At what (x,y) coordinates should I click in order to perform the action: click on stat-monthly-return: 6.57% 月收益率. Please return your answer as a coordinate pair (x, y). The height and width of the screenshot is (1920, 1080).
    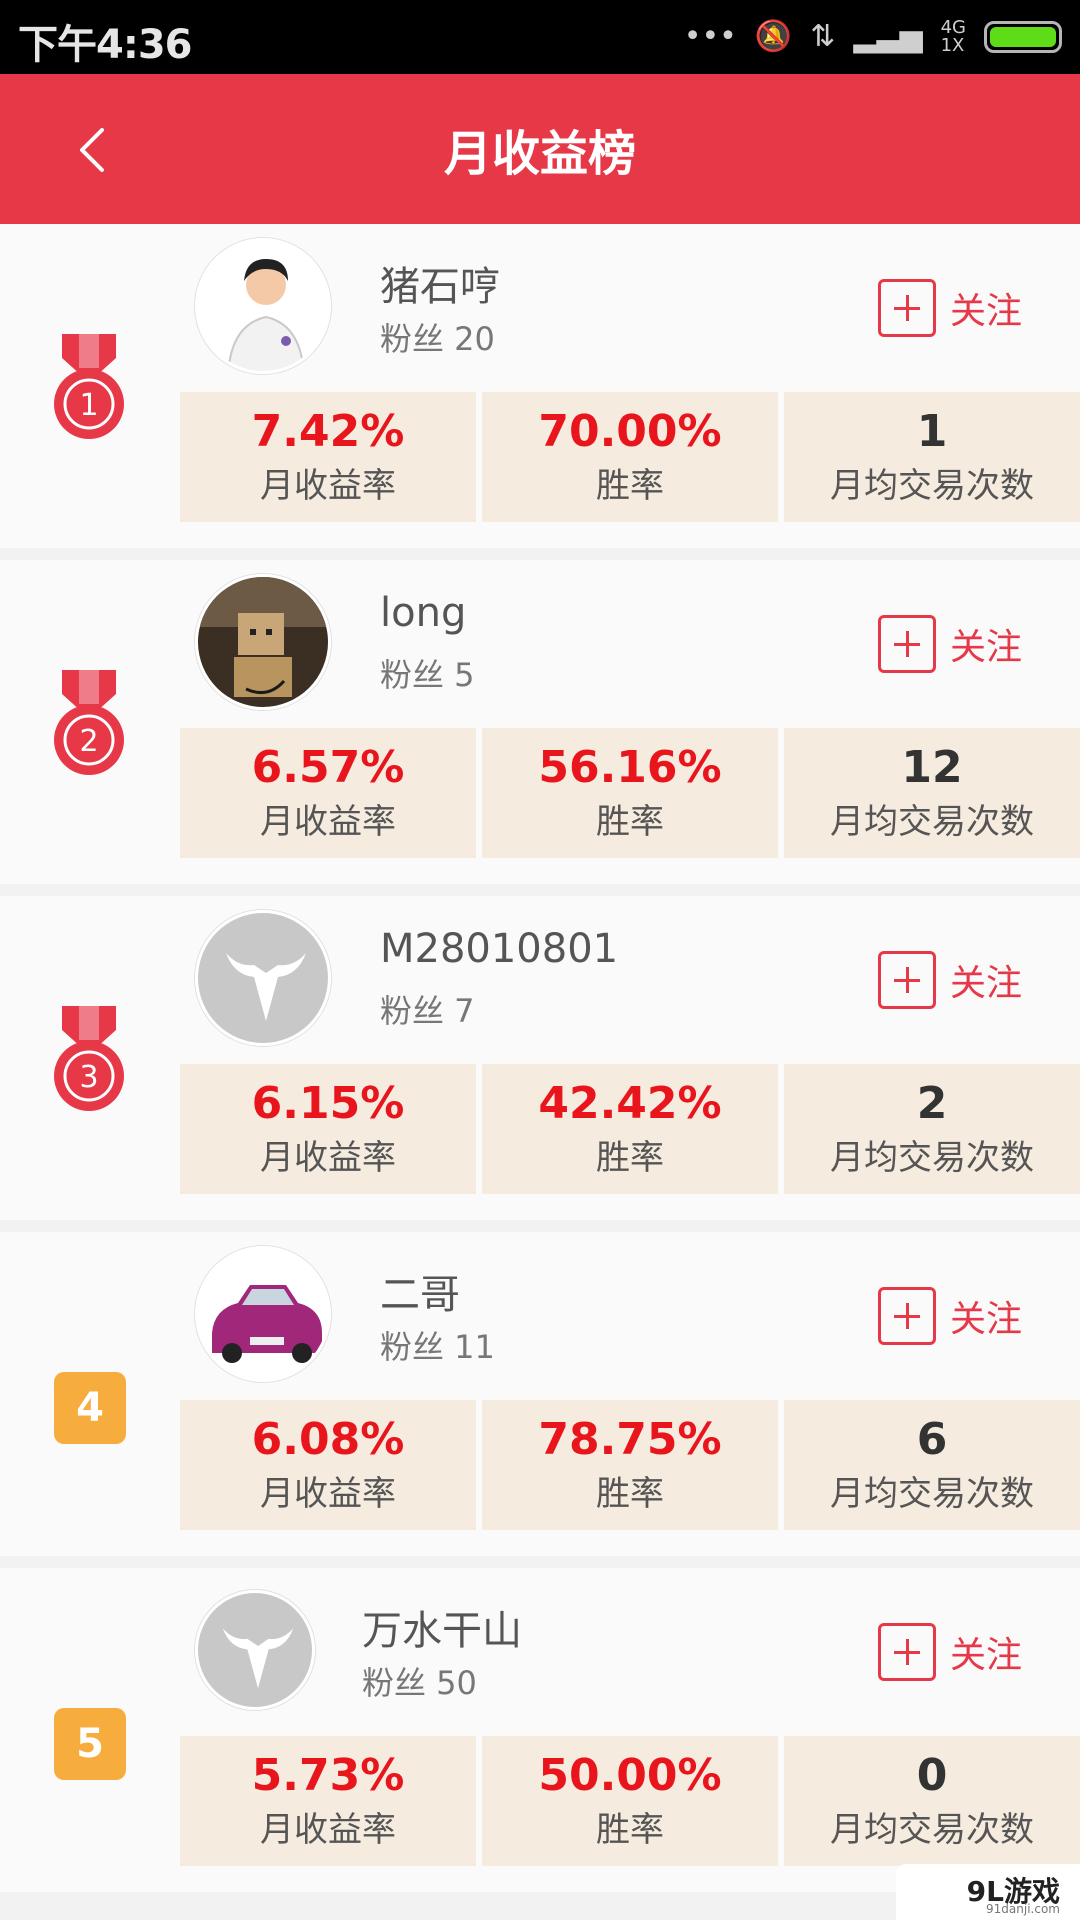
    Looking at the image, I should click on (328, 793).